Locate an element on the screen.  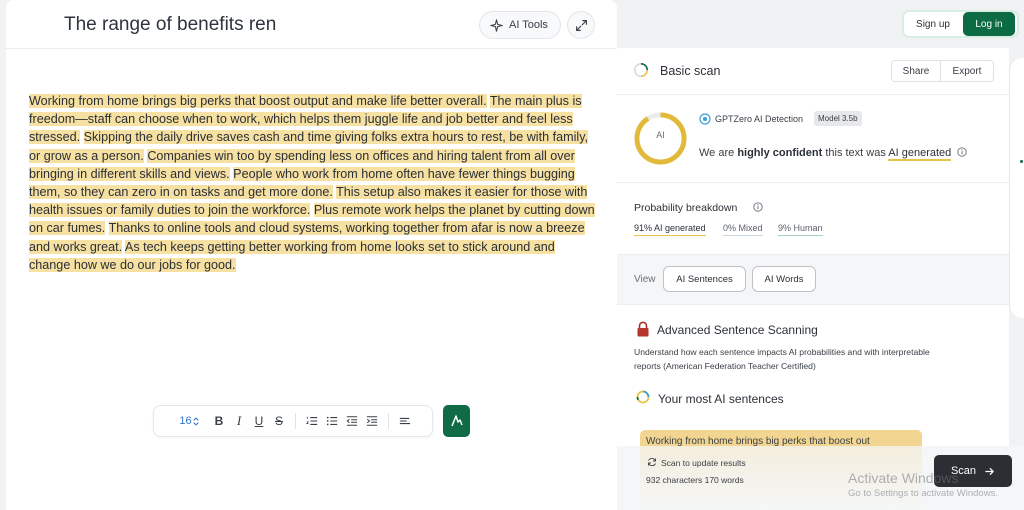
indent-button is located at coordinates (372, 421).